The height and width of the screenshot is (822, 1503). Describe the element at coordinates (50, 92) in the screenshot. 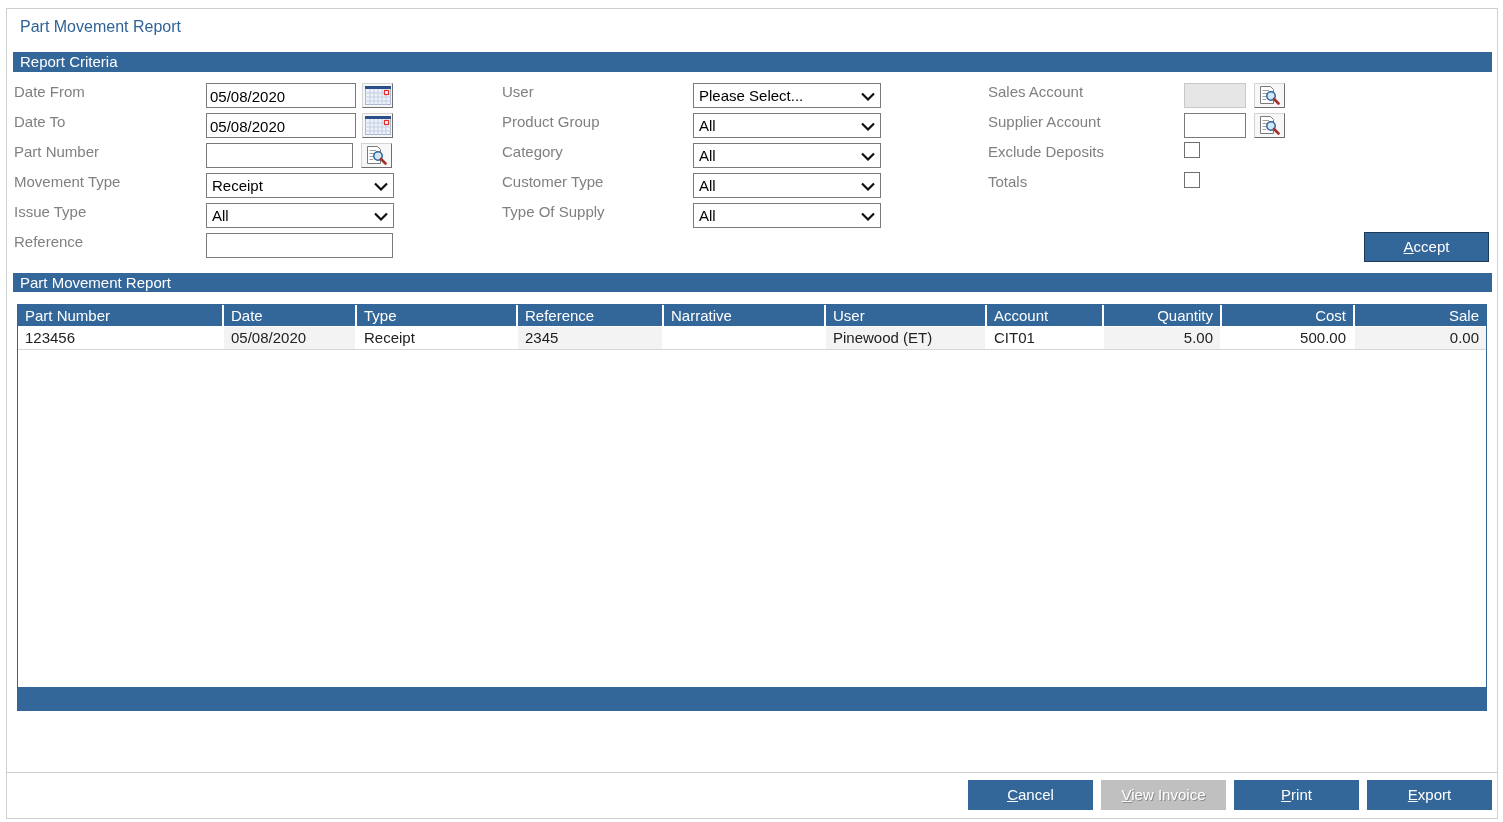

I see `field-label: Date From` at that location.